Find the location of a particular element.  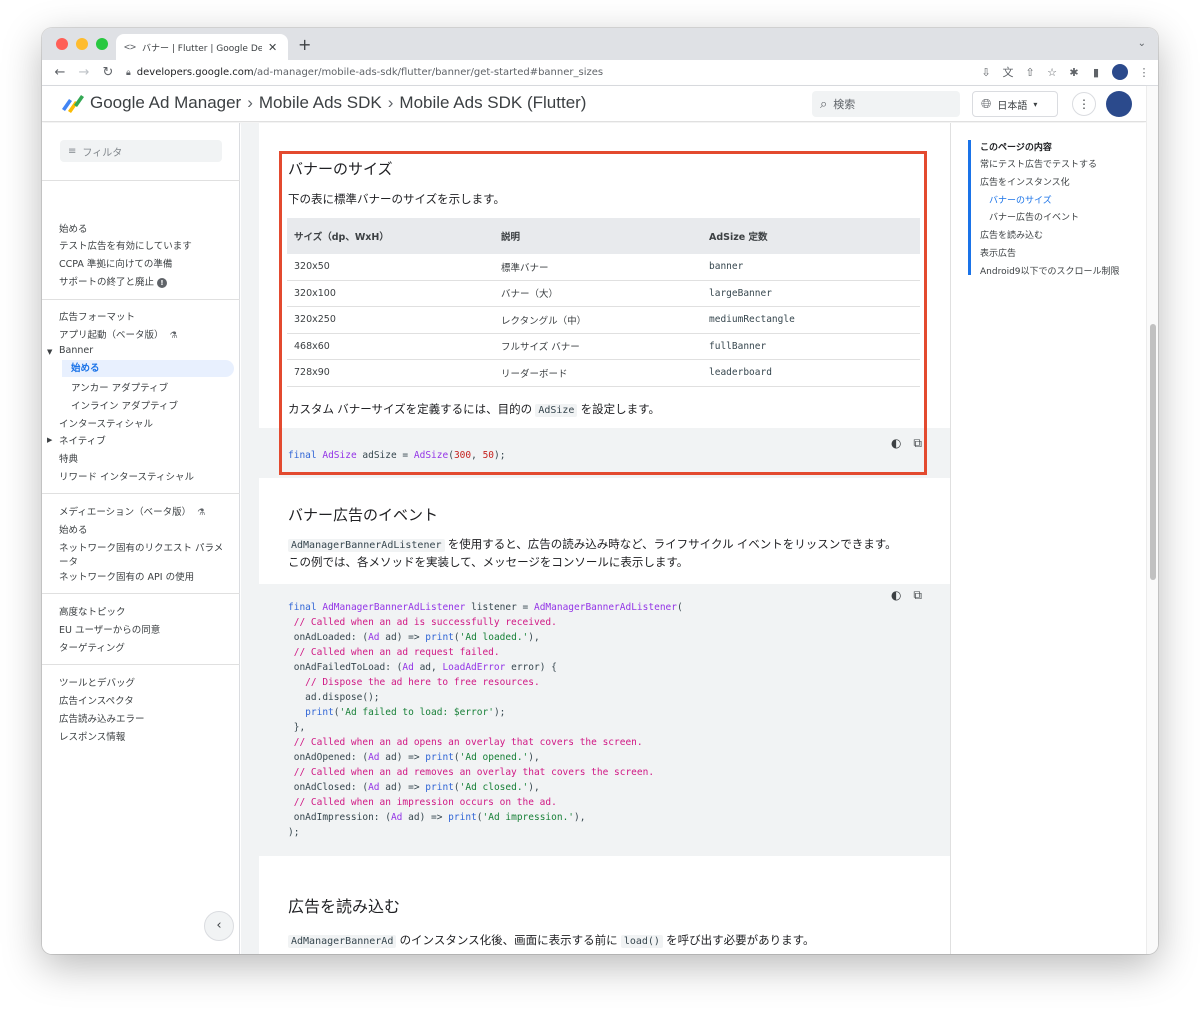

search-icon: ⌕ is located at coordinates (824, 104).